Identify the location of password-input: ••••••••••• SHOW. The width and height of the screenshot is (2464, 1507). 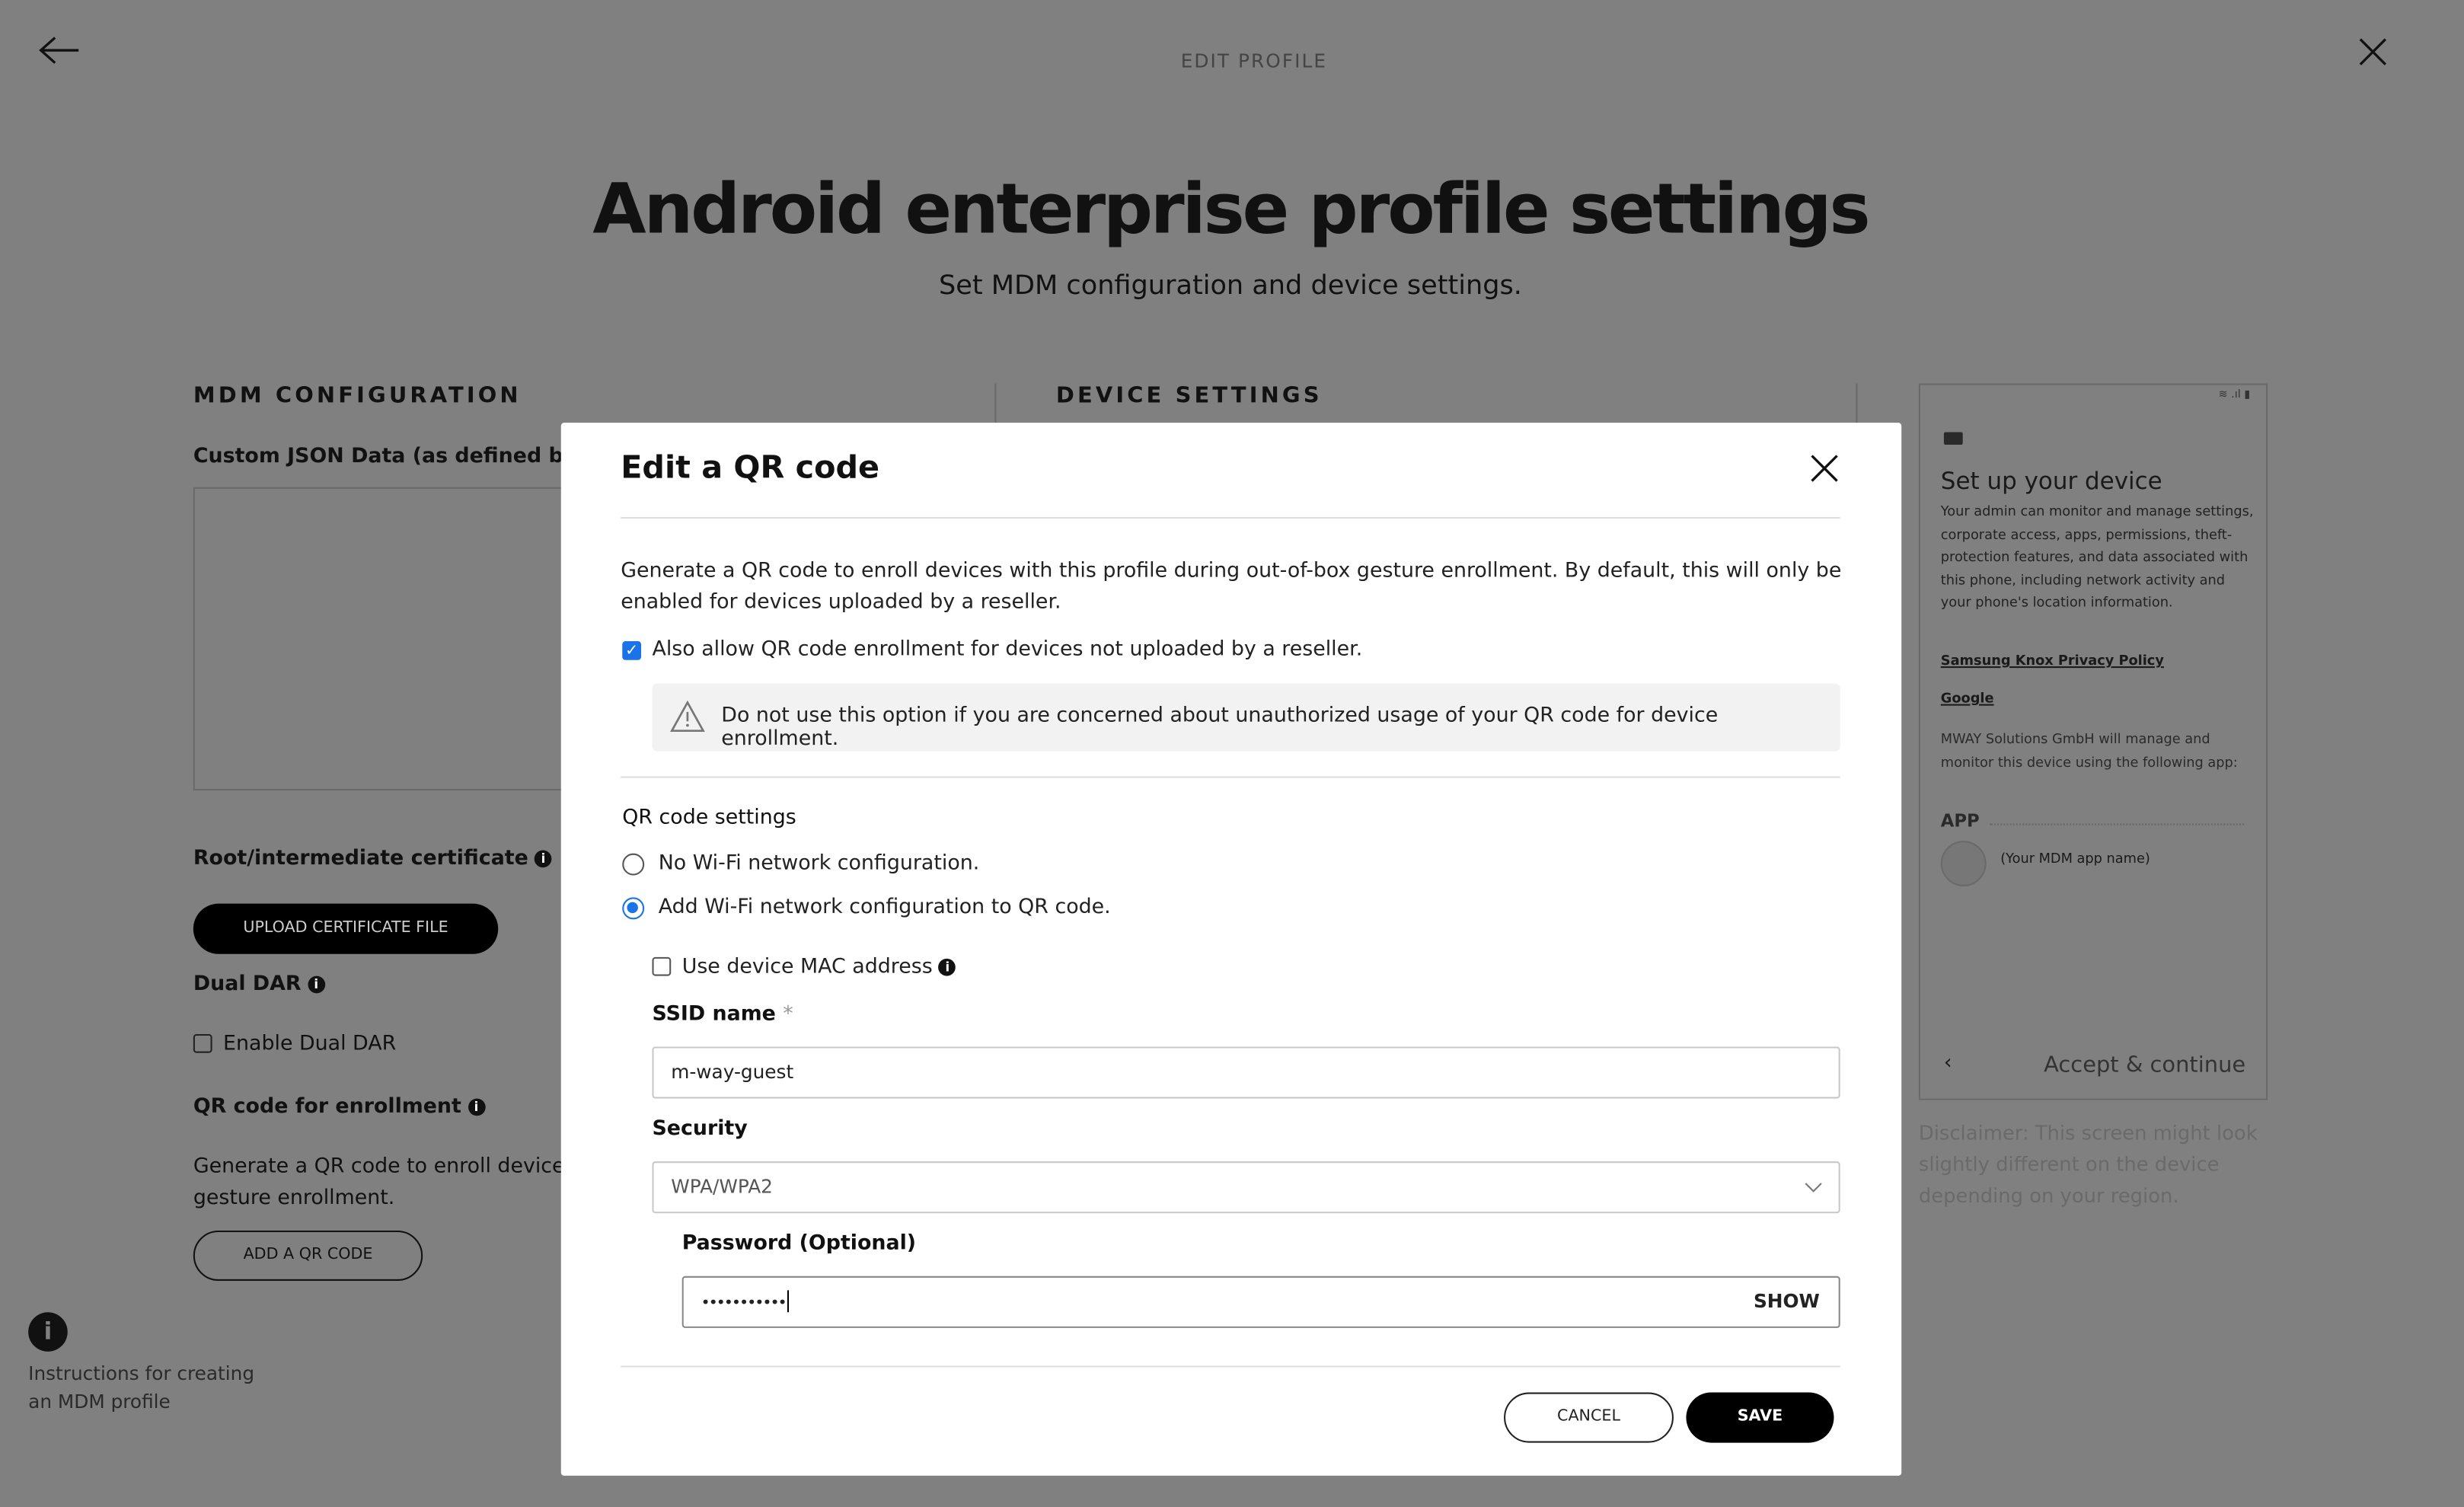
(1260, 1302).